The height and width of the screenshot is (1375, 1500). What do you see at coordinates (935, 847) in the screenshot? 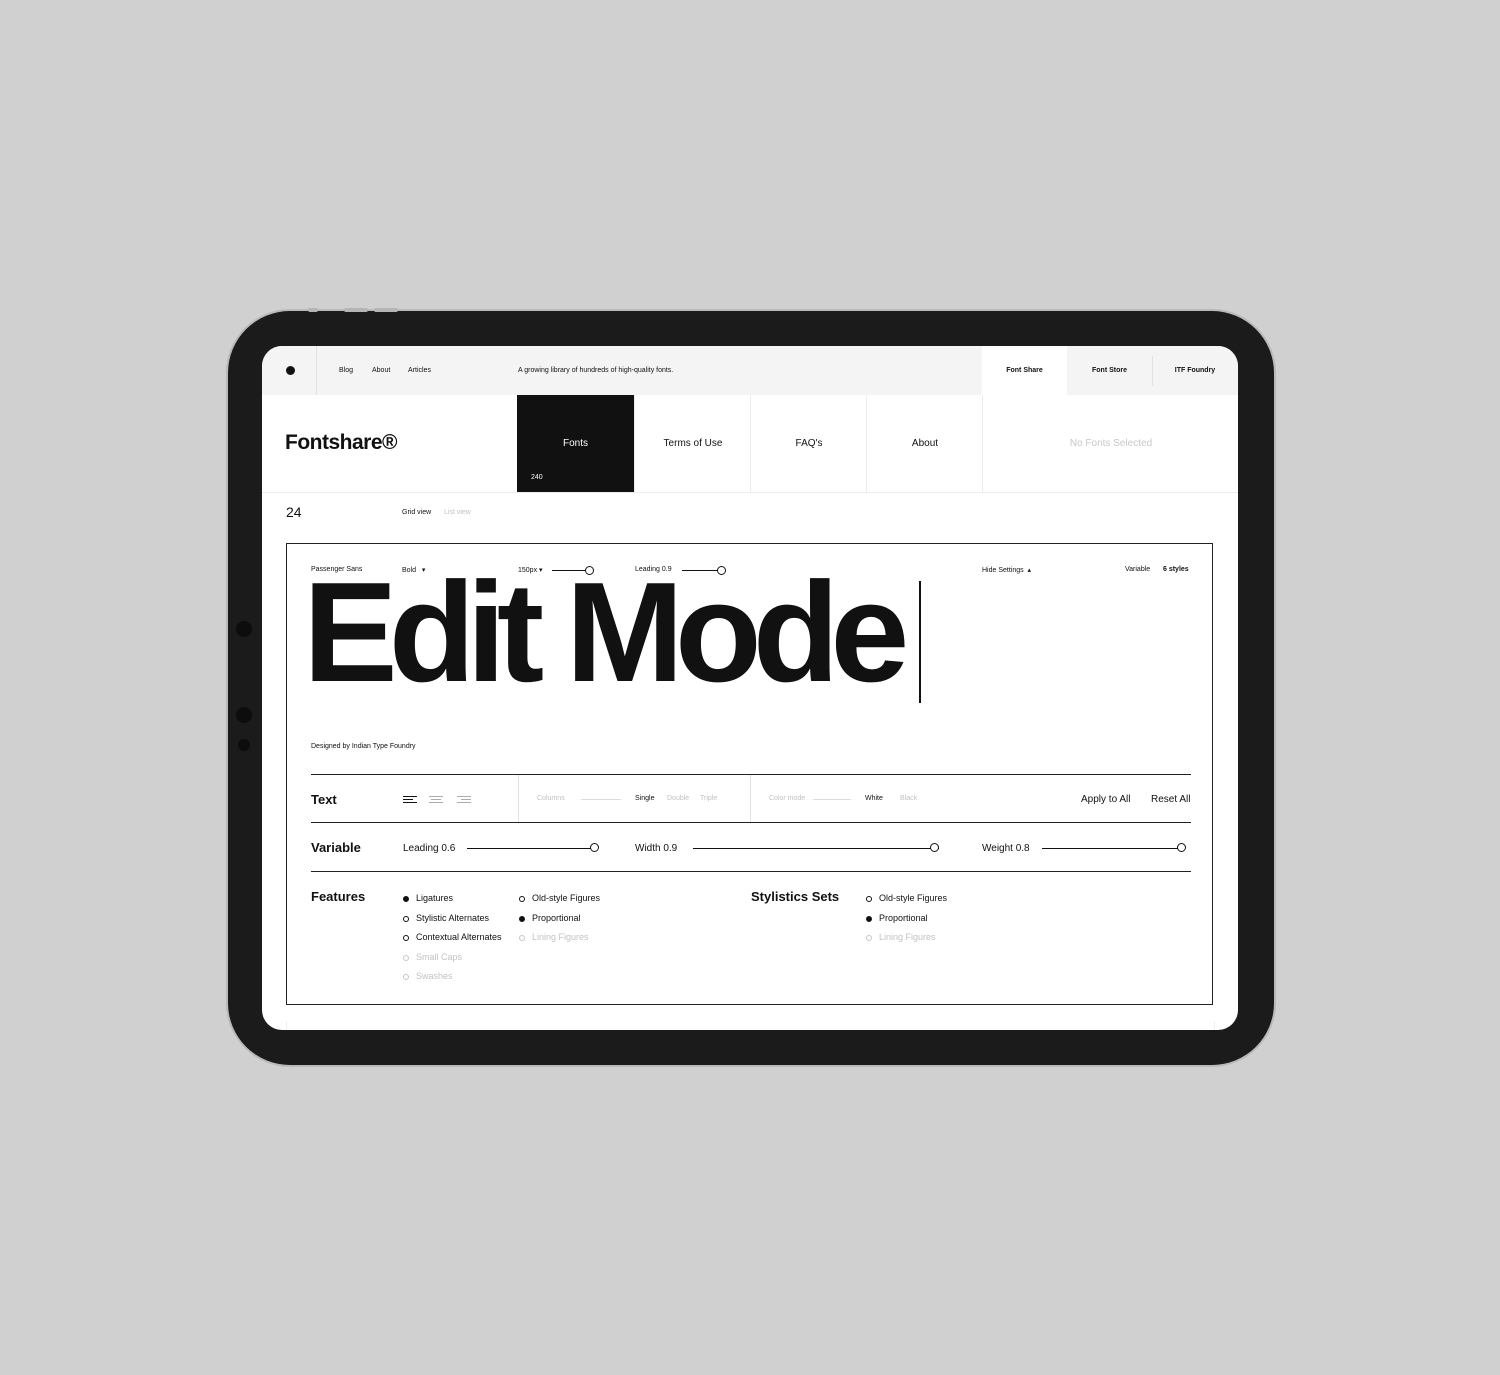
I see `var-width-knob` at bounding box center [935, 847].